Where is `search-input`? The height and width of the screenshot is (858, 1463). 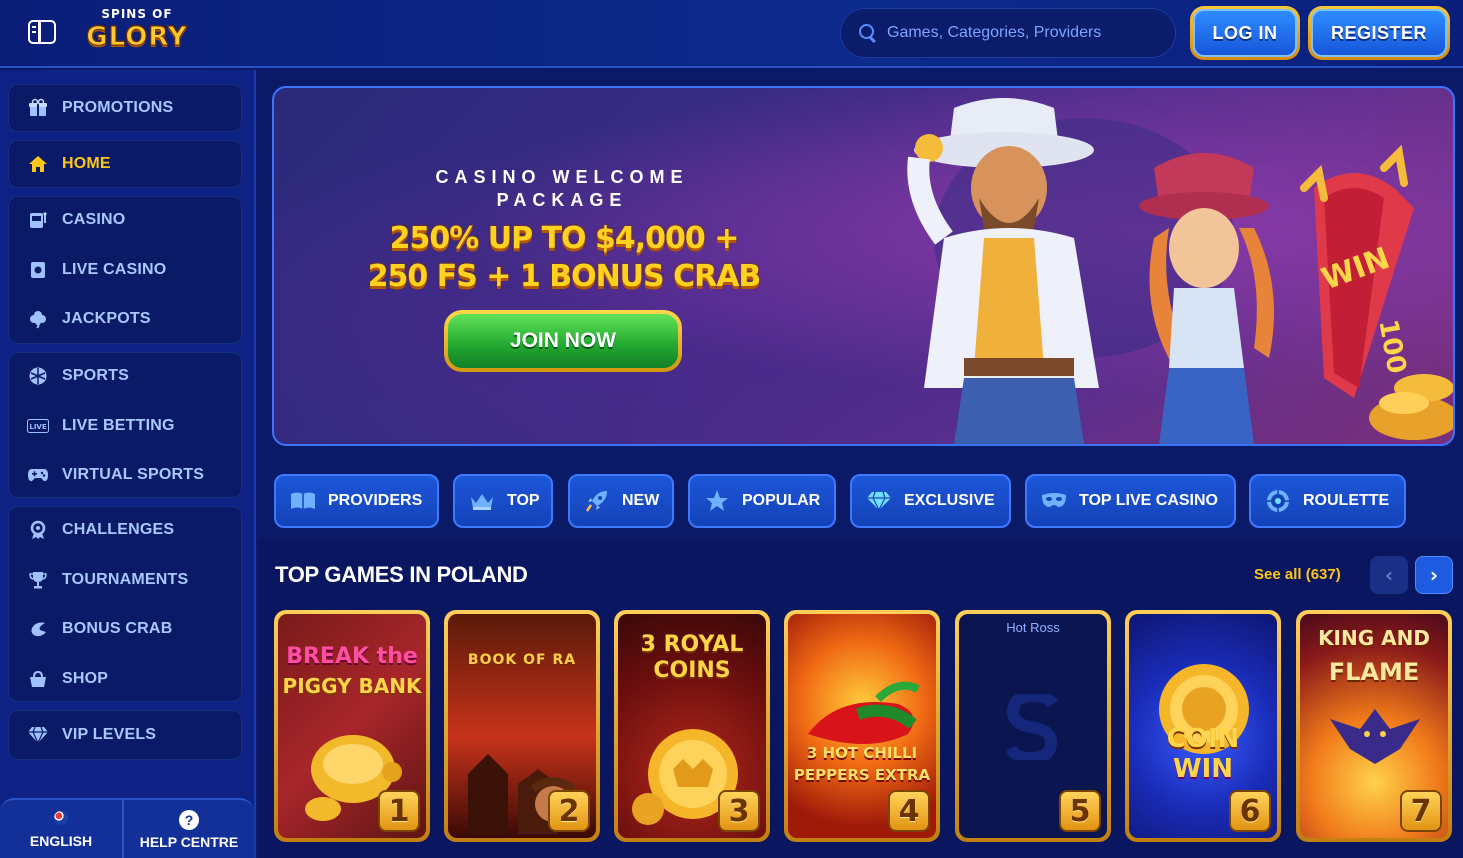
search-input is located at coordinates (1022, 33).